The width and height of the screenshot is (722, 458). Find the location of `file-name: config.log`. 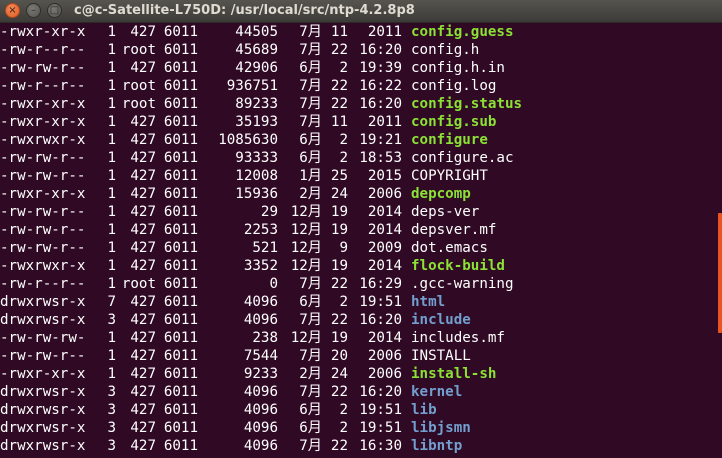

file-name: config.log is located at coordinates (454, 86).